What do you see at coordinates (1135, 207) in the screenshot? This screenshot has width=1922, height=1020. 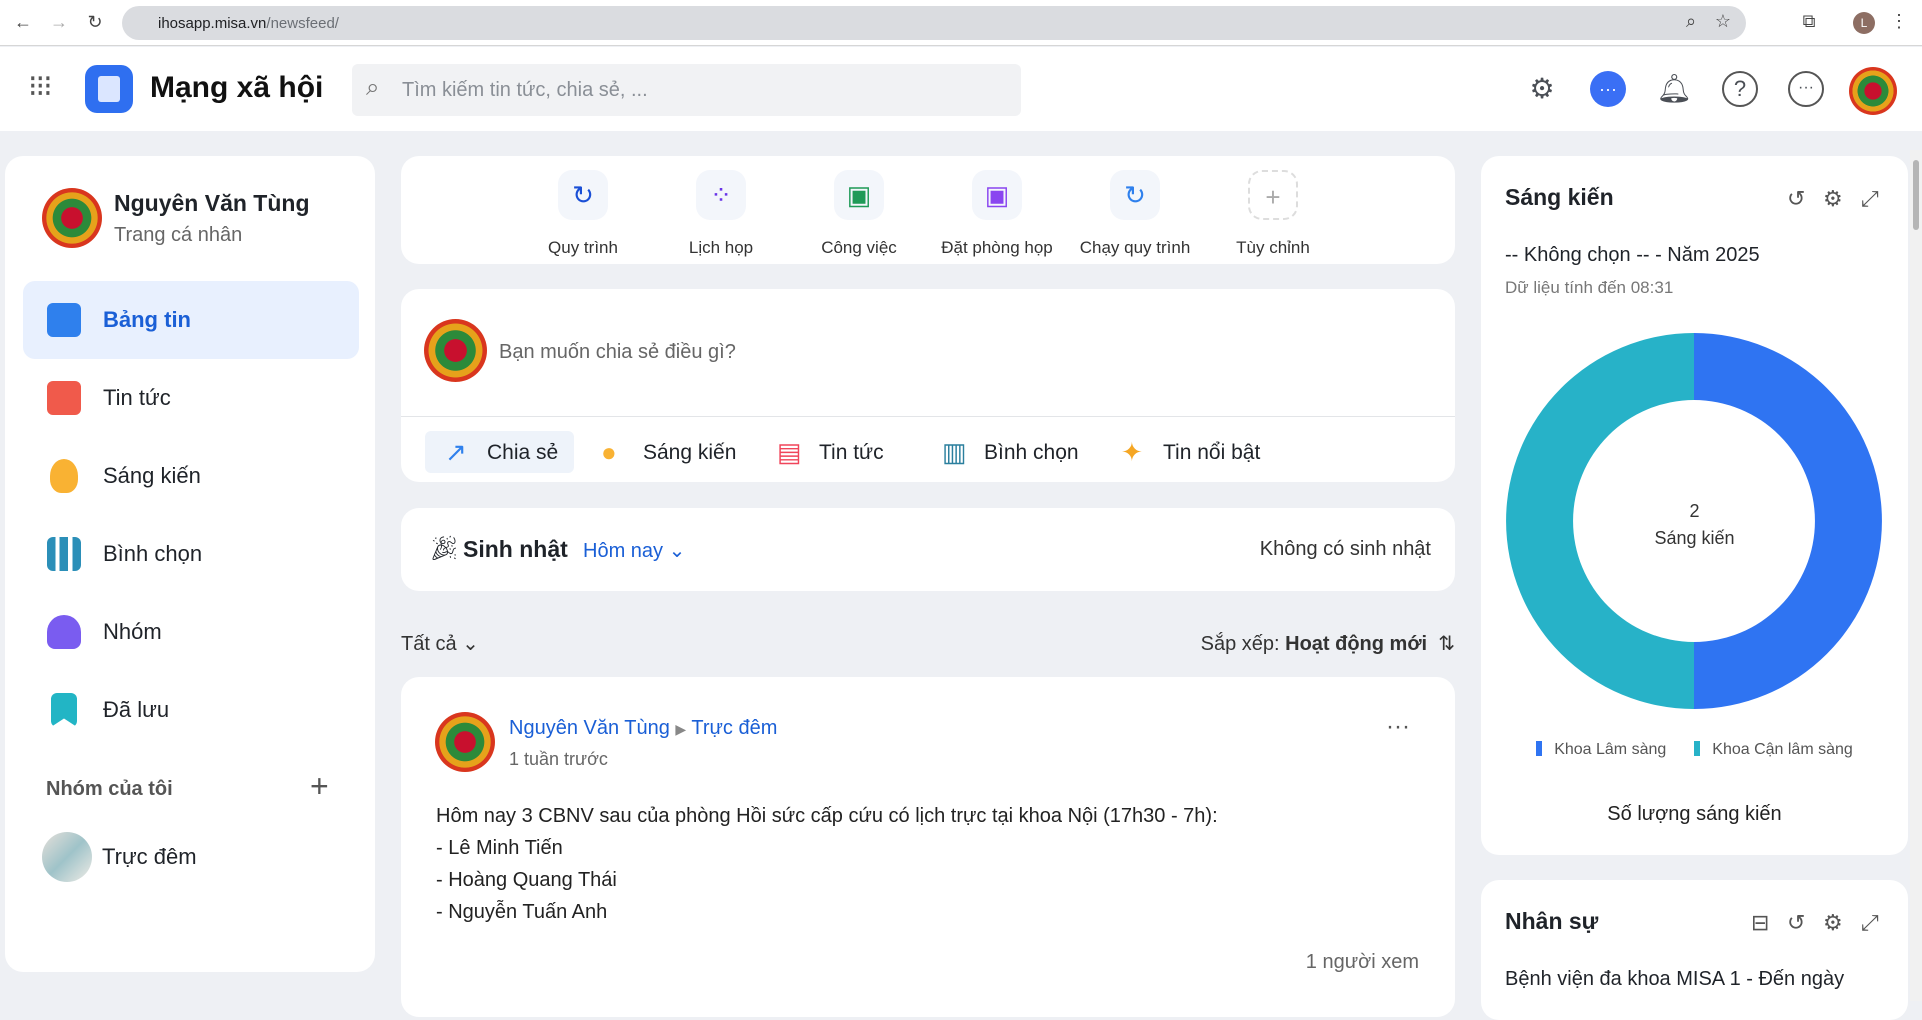 I see `shortcut-4: ↻ Chạy quy trình` at bounding box center [1135, 207].